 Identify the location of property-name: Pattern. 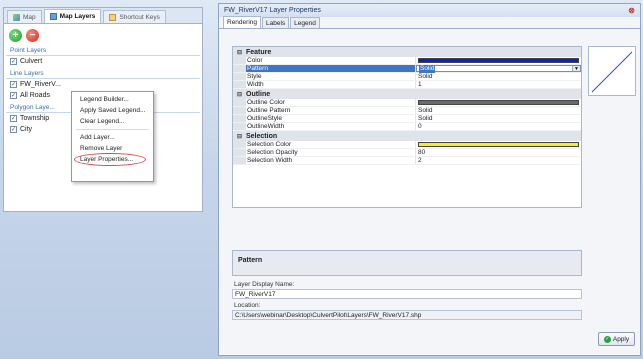
(331, 68).